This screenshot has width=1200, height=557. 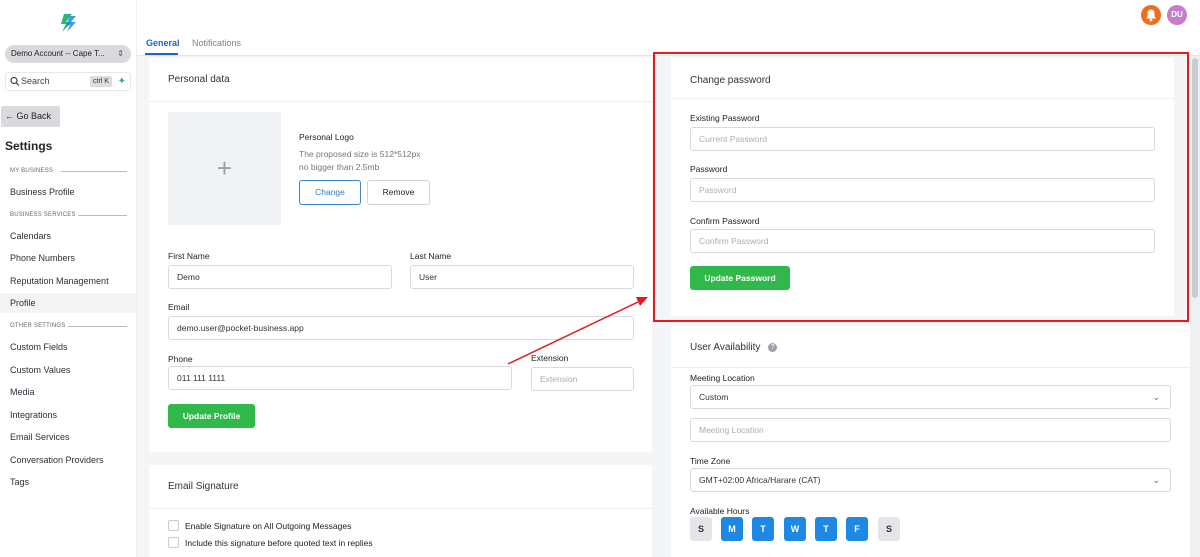 What do you see at coordinates (68, 303) in the screenshot?
I see `sidebar-item-profile: Profile` at bounding box center [68, 303].